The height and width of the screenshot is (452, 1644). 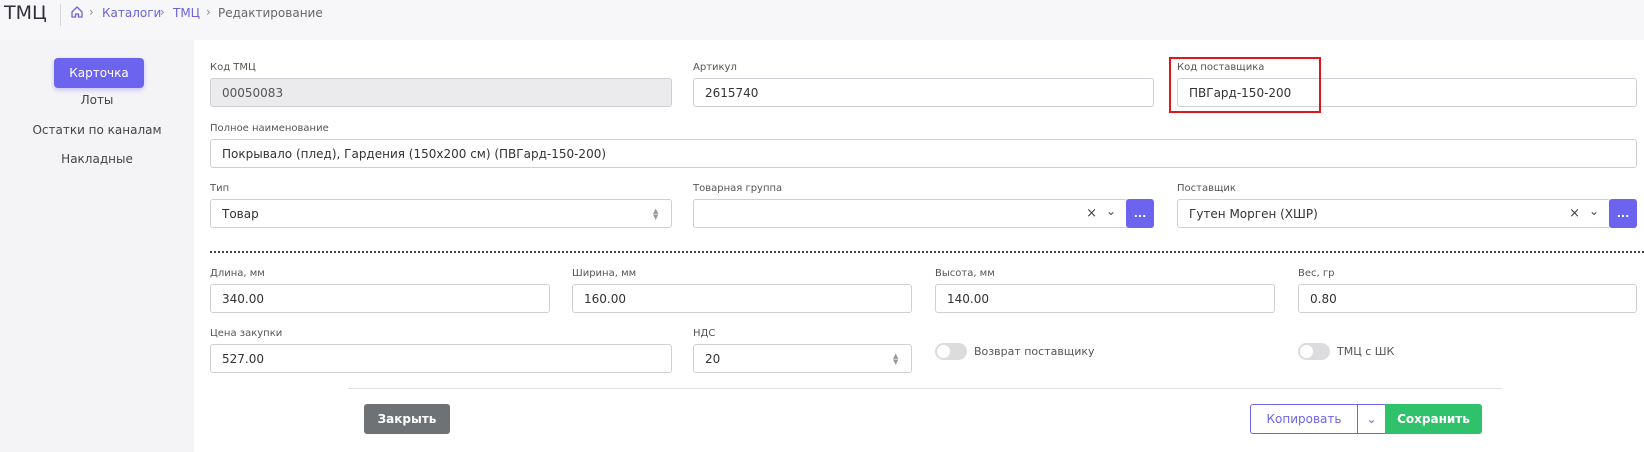 I want to click on full-name-label: Полное наименование, so click(x=269, y=128).